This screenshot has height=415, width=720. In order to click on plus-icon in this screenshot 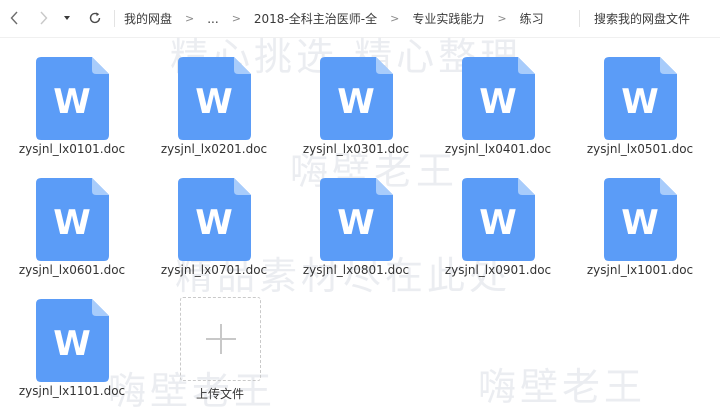, I will do `click(220, 339)`.